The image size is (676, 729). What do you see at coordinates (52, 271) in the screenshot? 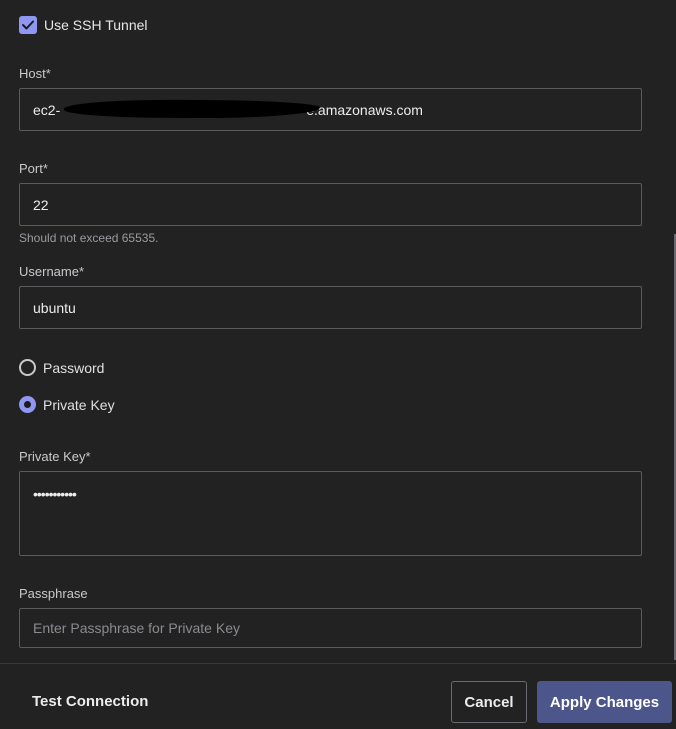
I see `username-label: Username*` at bounding box center [52, 271].